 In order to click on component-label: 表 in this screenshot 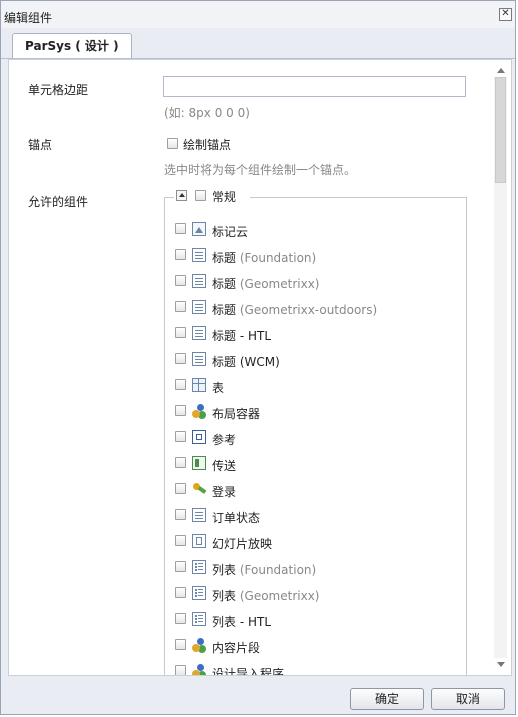, I will do `click(218, 387)`.